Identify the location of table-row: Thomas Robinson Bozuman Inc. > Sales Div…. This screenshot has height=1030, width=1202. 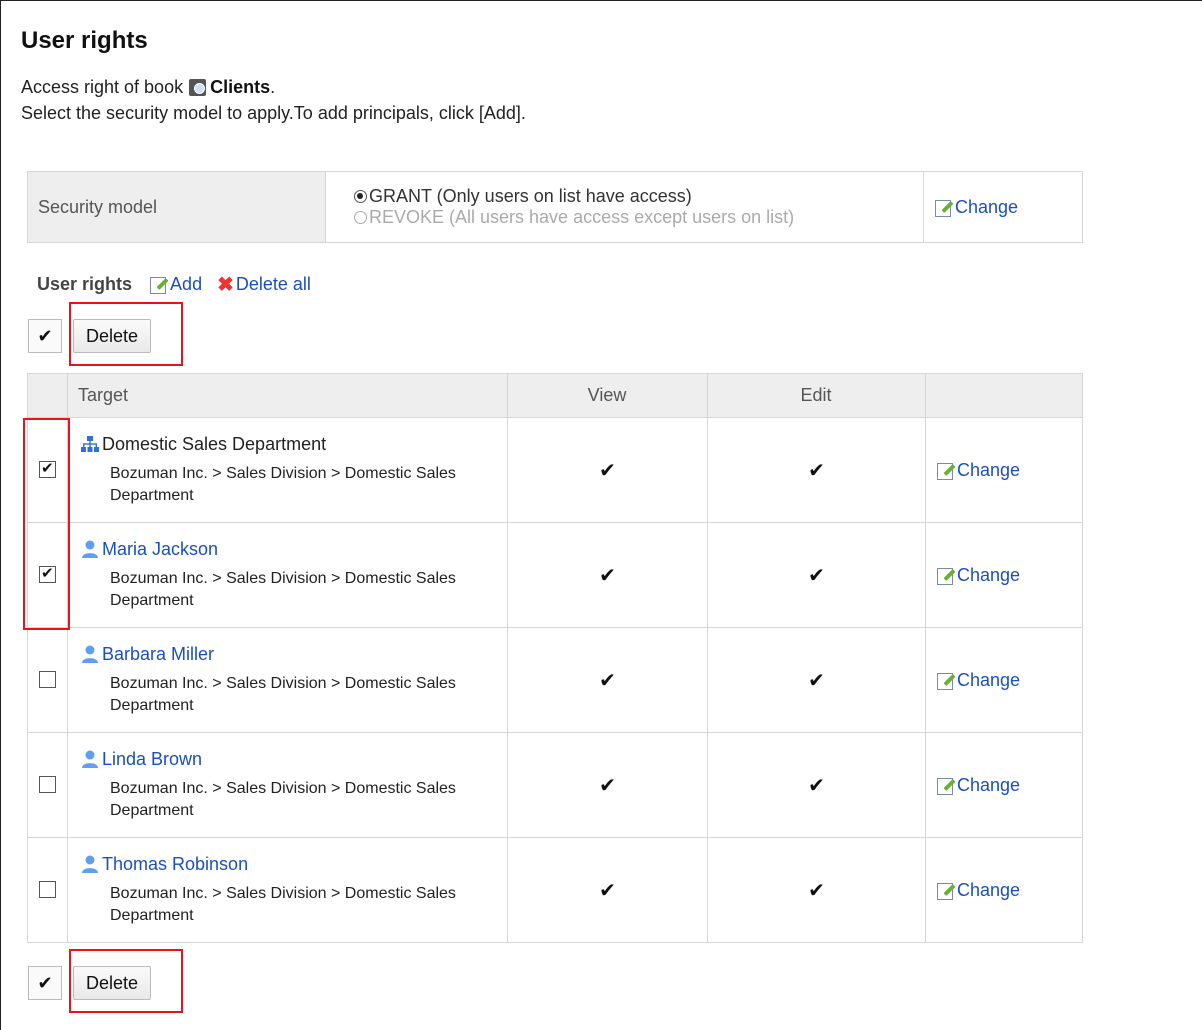
(555, 890).